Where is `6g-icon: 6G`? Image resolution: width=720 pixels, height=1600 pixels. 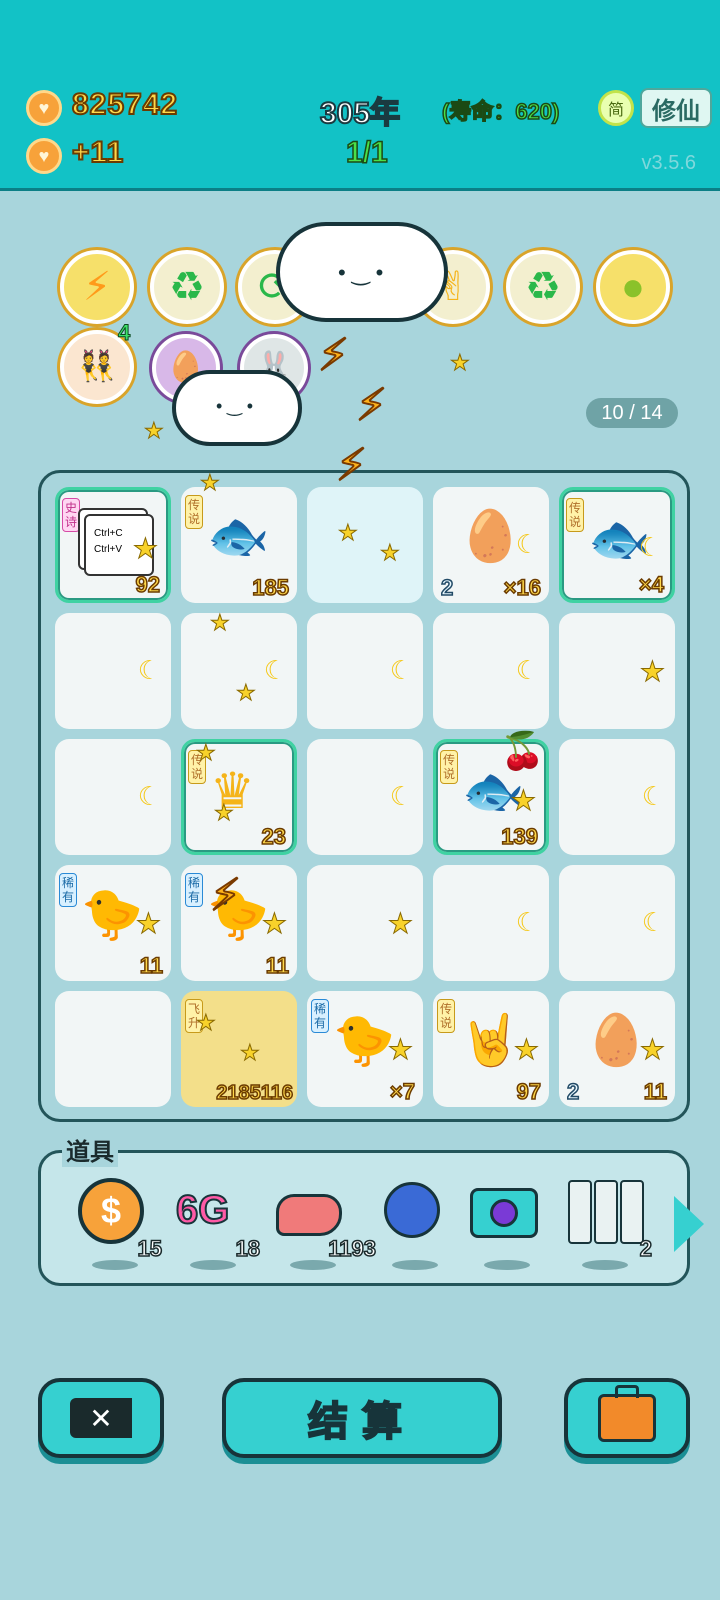 6g-icon: 6G is located at coordinates (202, 1210).